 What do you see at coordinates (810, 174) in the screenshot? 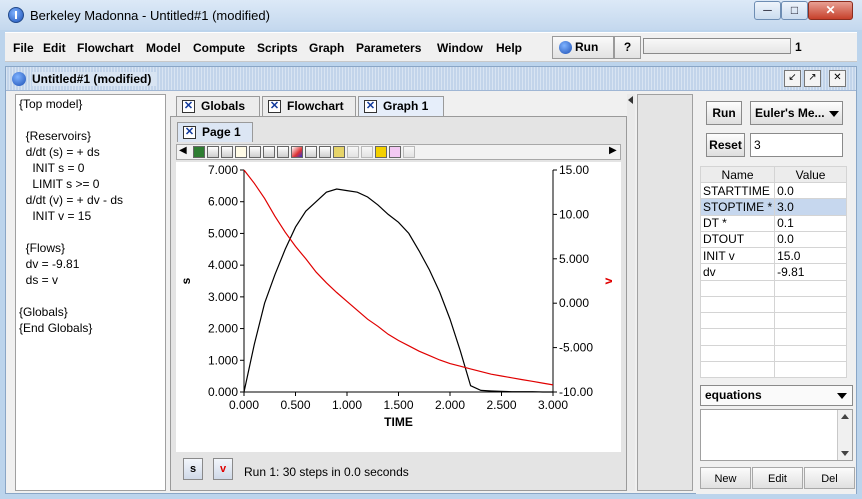
I see `column-header-value: Value` at bounding box center [810, 174].